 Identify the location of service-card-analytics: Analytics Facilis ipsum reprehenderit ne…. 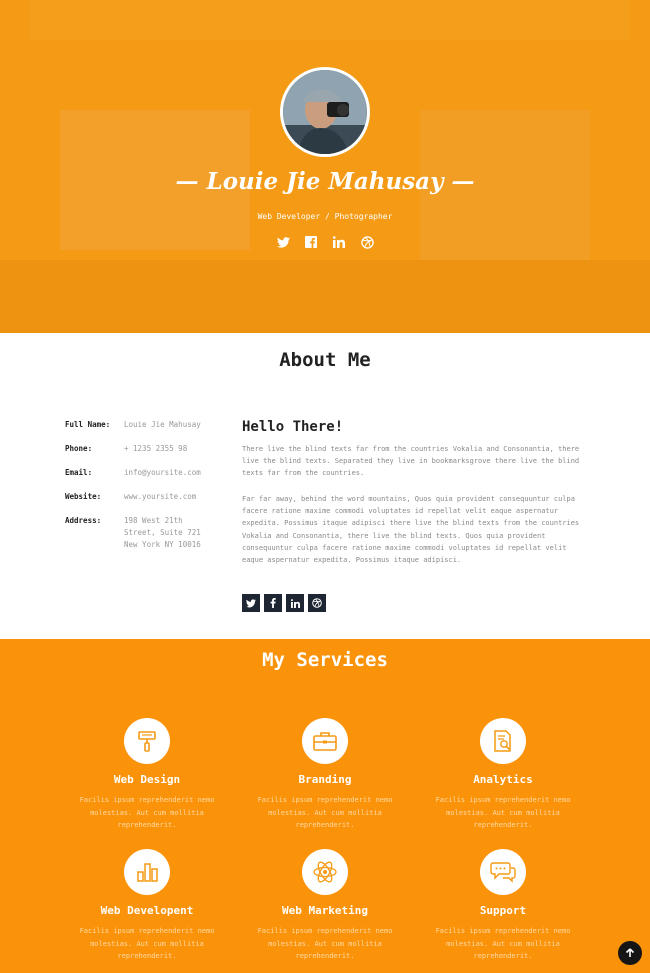
(503, 775).